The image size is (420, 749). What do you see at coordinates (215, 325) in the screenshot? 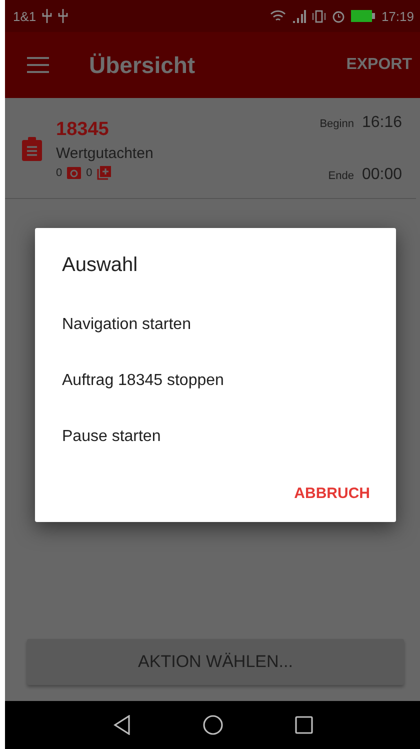
I see `dialog-option: Navigation starten` at bounding box center [215, 325].